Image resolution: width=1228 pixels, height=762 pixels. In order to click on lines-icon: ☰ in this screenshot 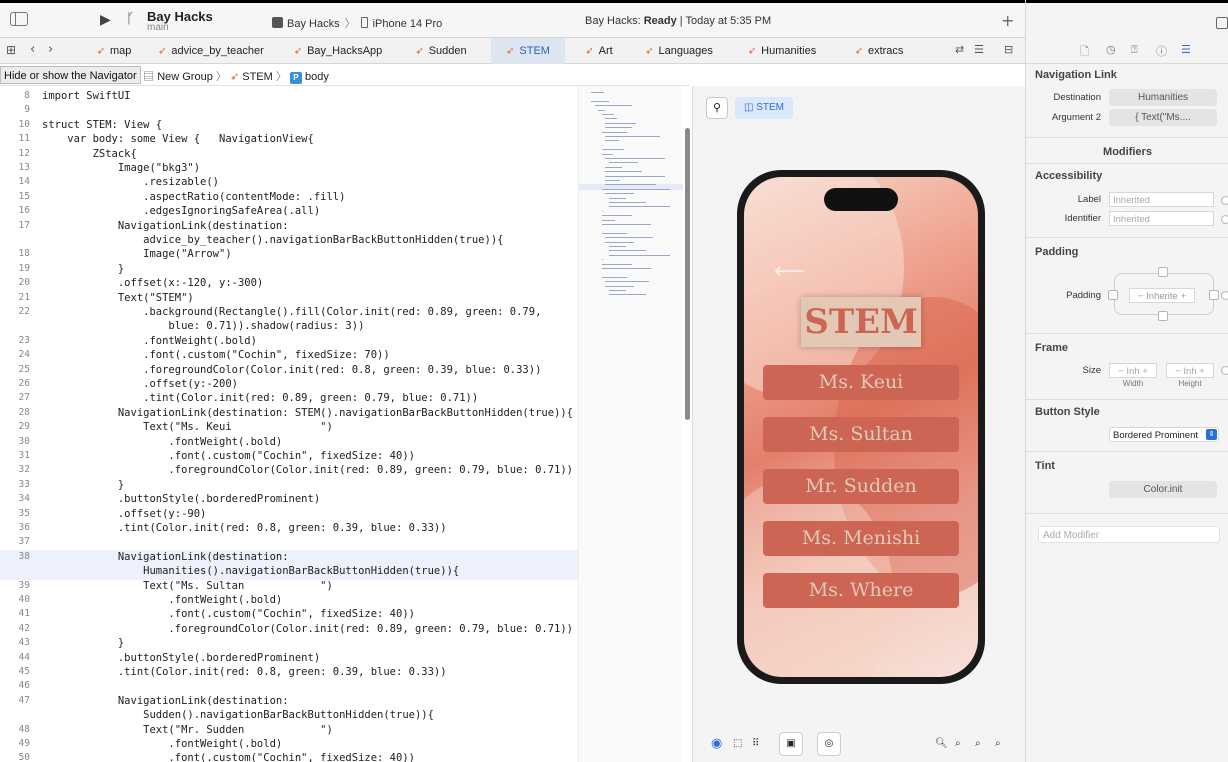, I will do `click(979, 49)`.